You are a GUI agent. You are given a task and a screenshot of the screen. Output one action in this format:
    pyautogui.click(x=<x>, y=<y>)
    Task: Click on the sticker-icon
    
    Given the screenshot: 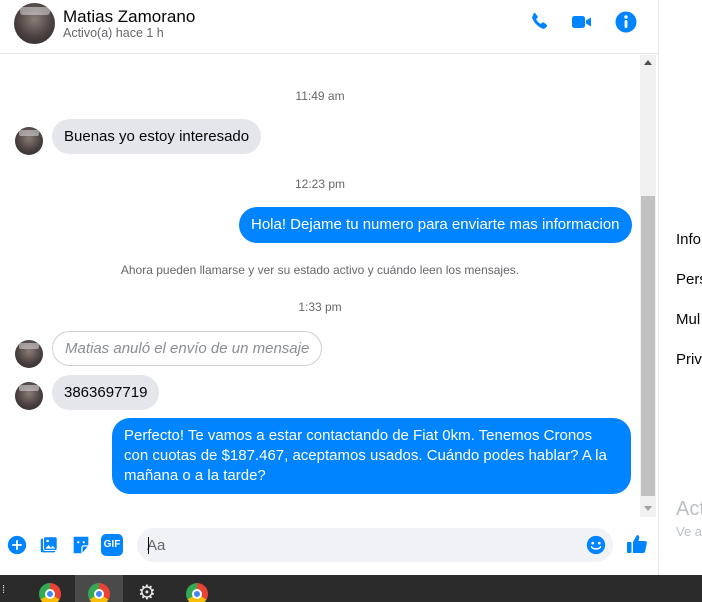 What is the action you would take?
    pyautogui.click(x=81, y=545)
    